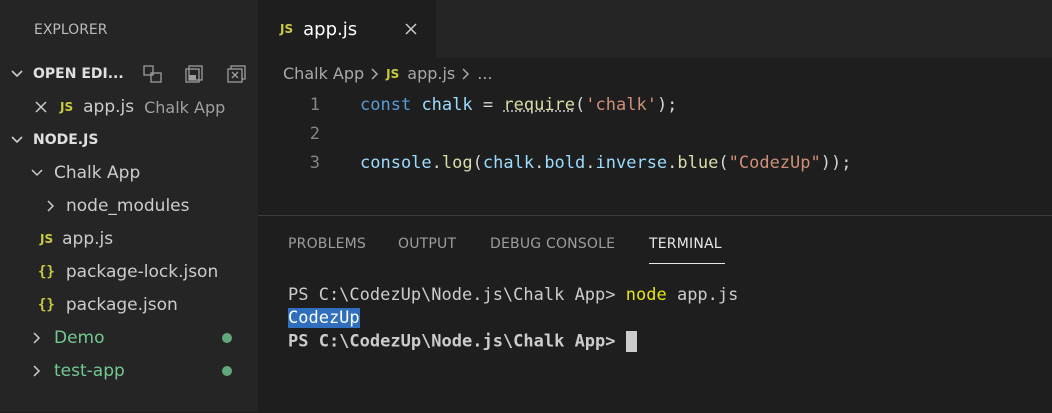  I want to click on tree-folder-node-modules: node_modules, so click(129, 206).